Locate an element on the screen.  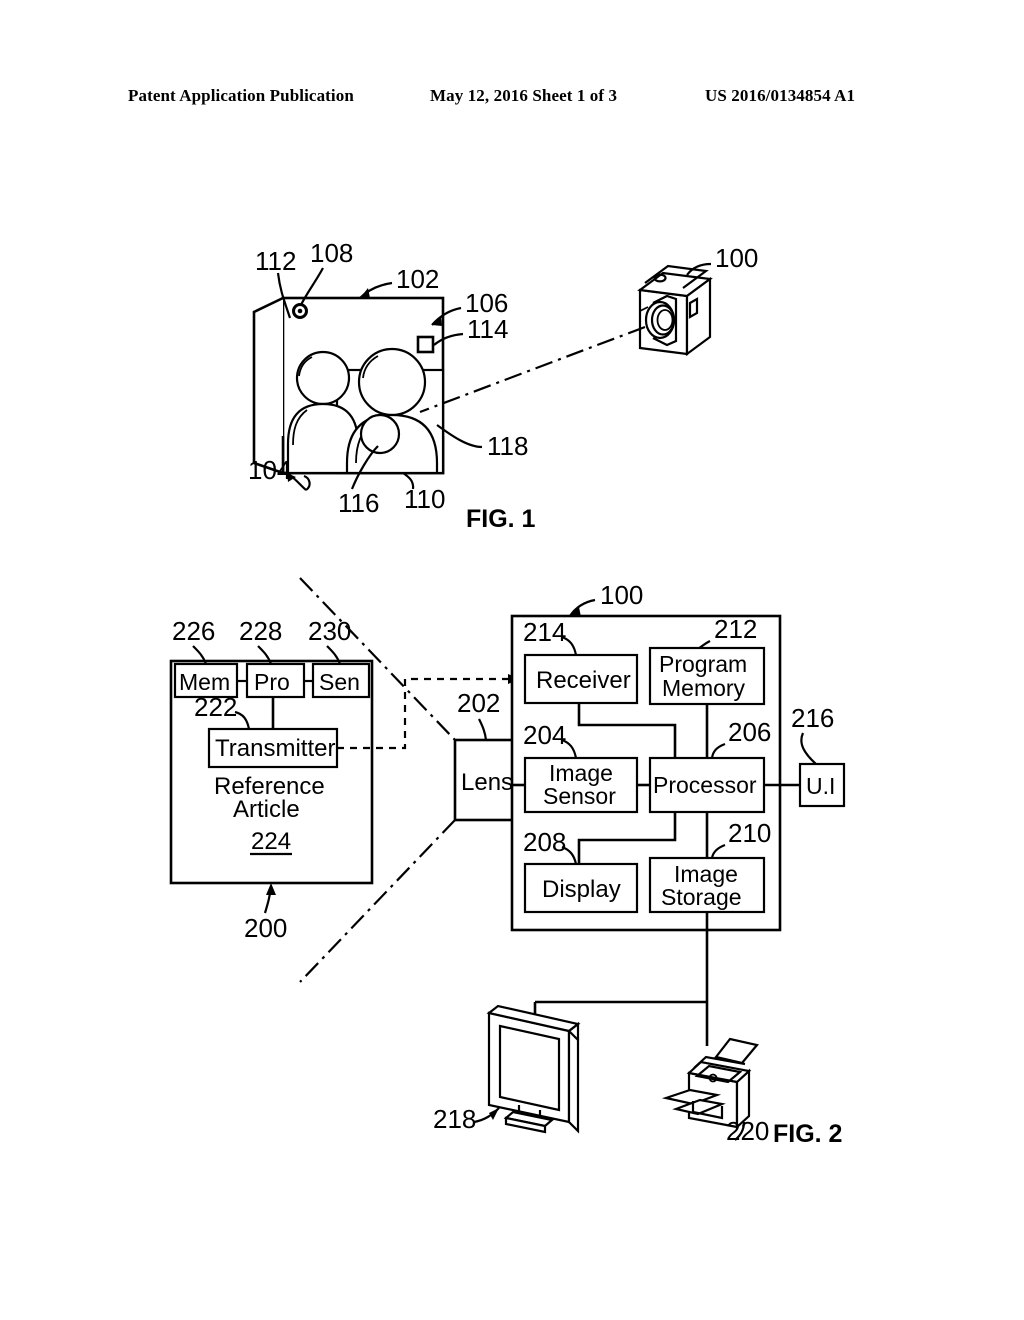
lens-label: Lens is located at coordinates (487, 782).